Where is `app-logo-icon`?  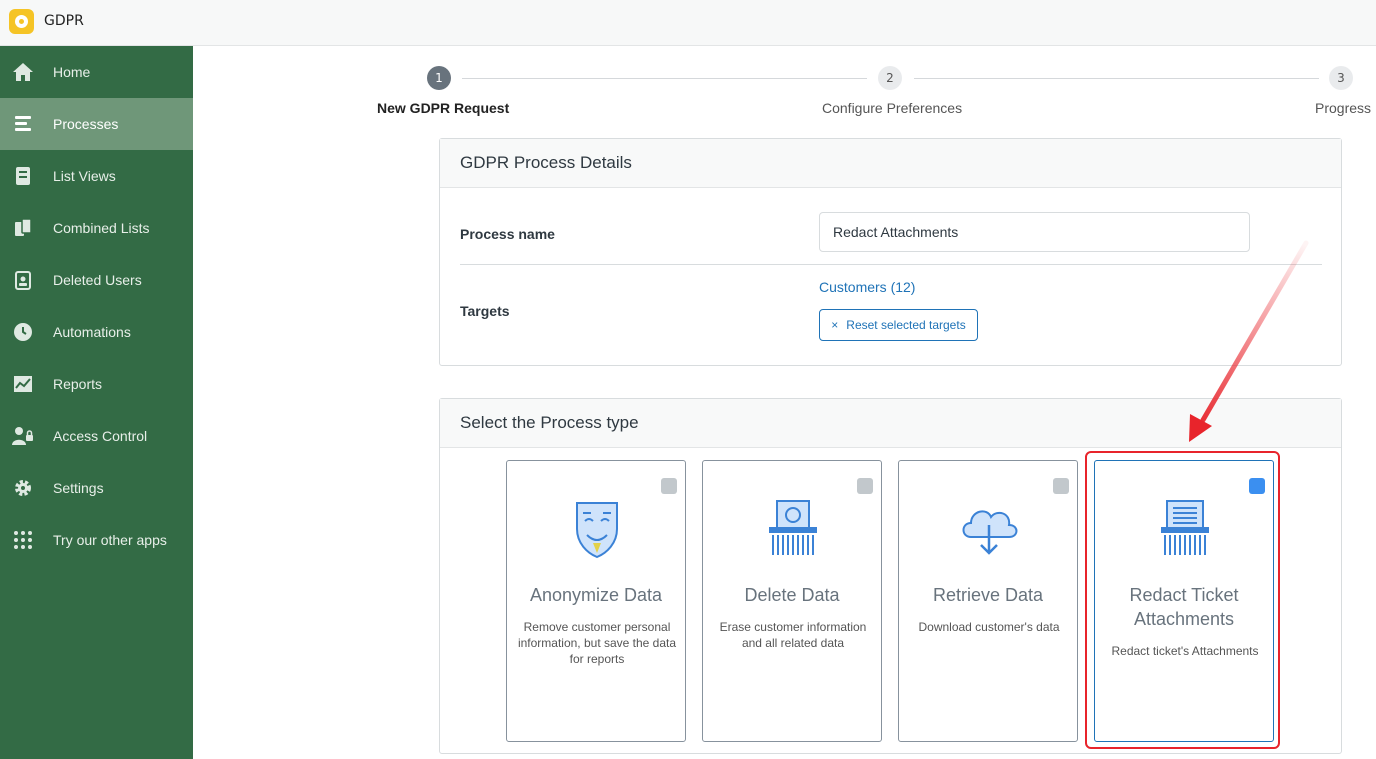
app-logo-icon is located at coordinates (21, 21).